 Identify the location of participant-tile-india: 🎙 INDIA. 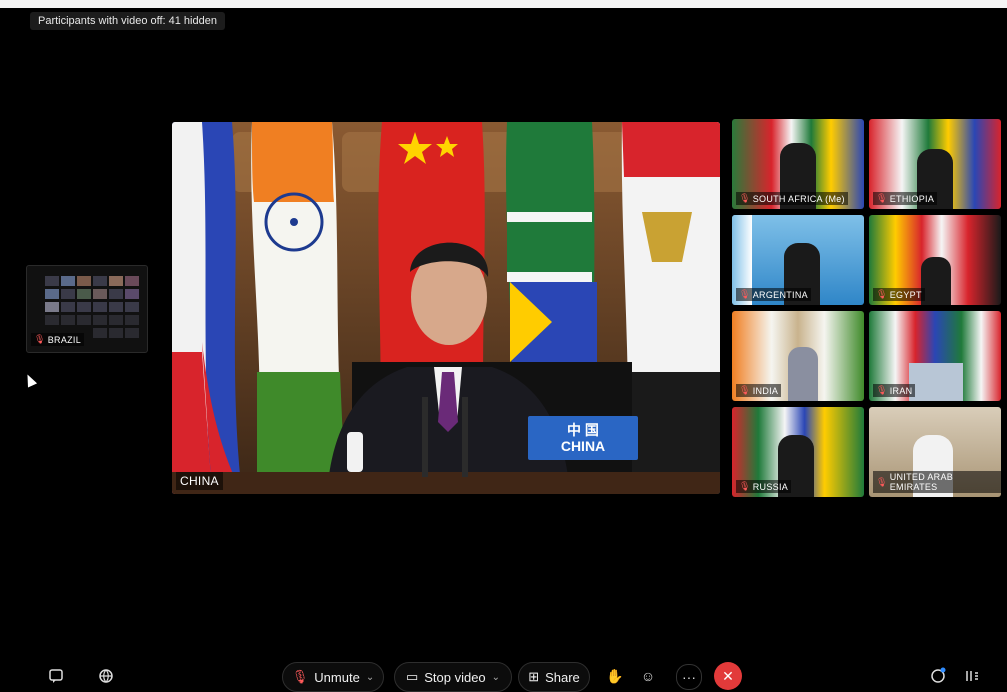
(798, 356).